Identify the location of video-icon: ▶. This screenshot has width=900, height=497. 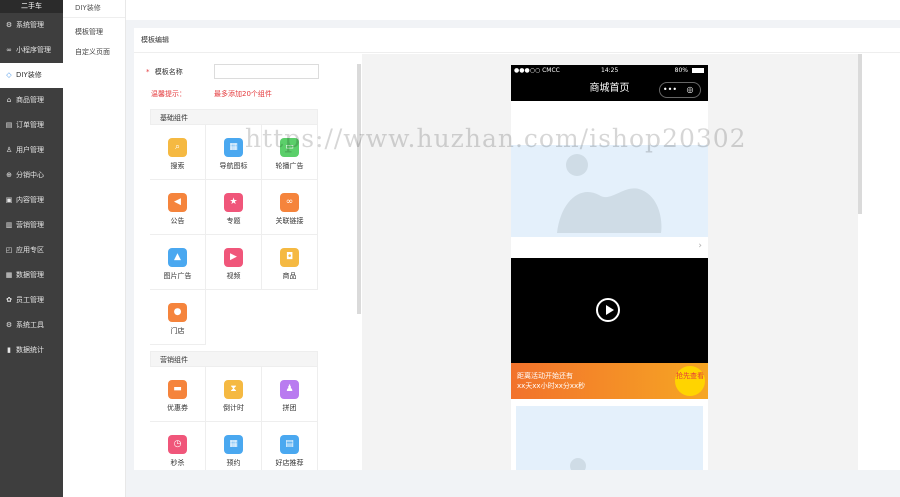
(233, 257).